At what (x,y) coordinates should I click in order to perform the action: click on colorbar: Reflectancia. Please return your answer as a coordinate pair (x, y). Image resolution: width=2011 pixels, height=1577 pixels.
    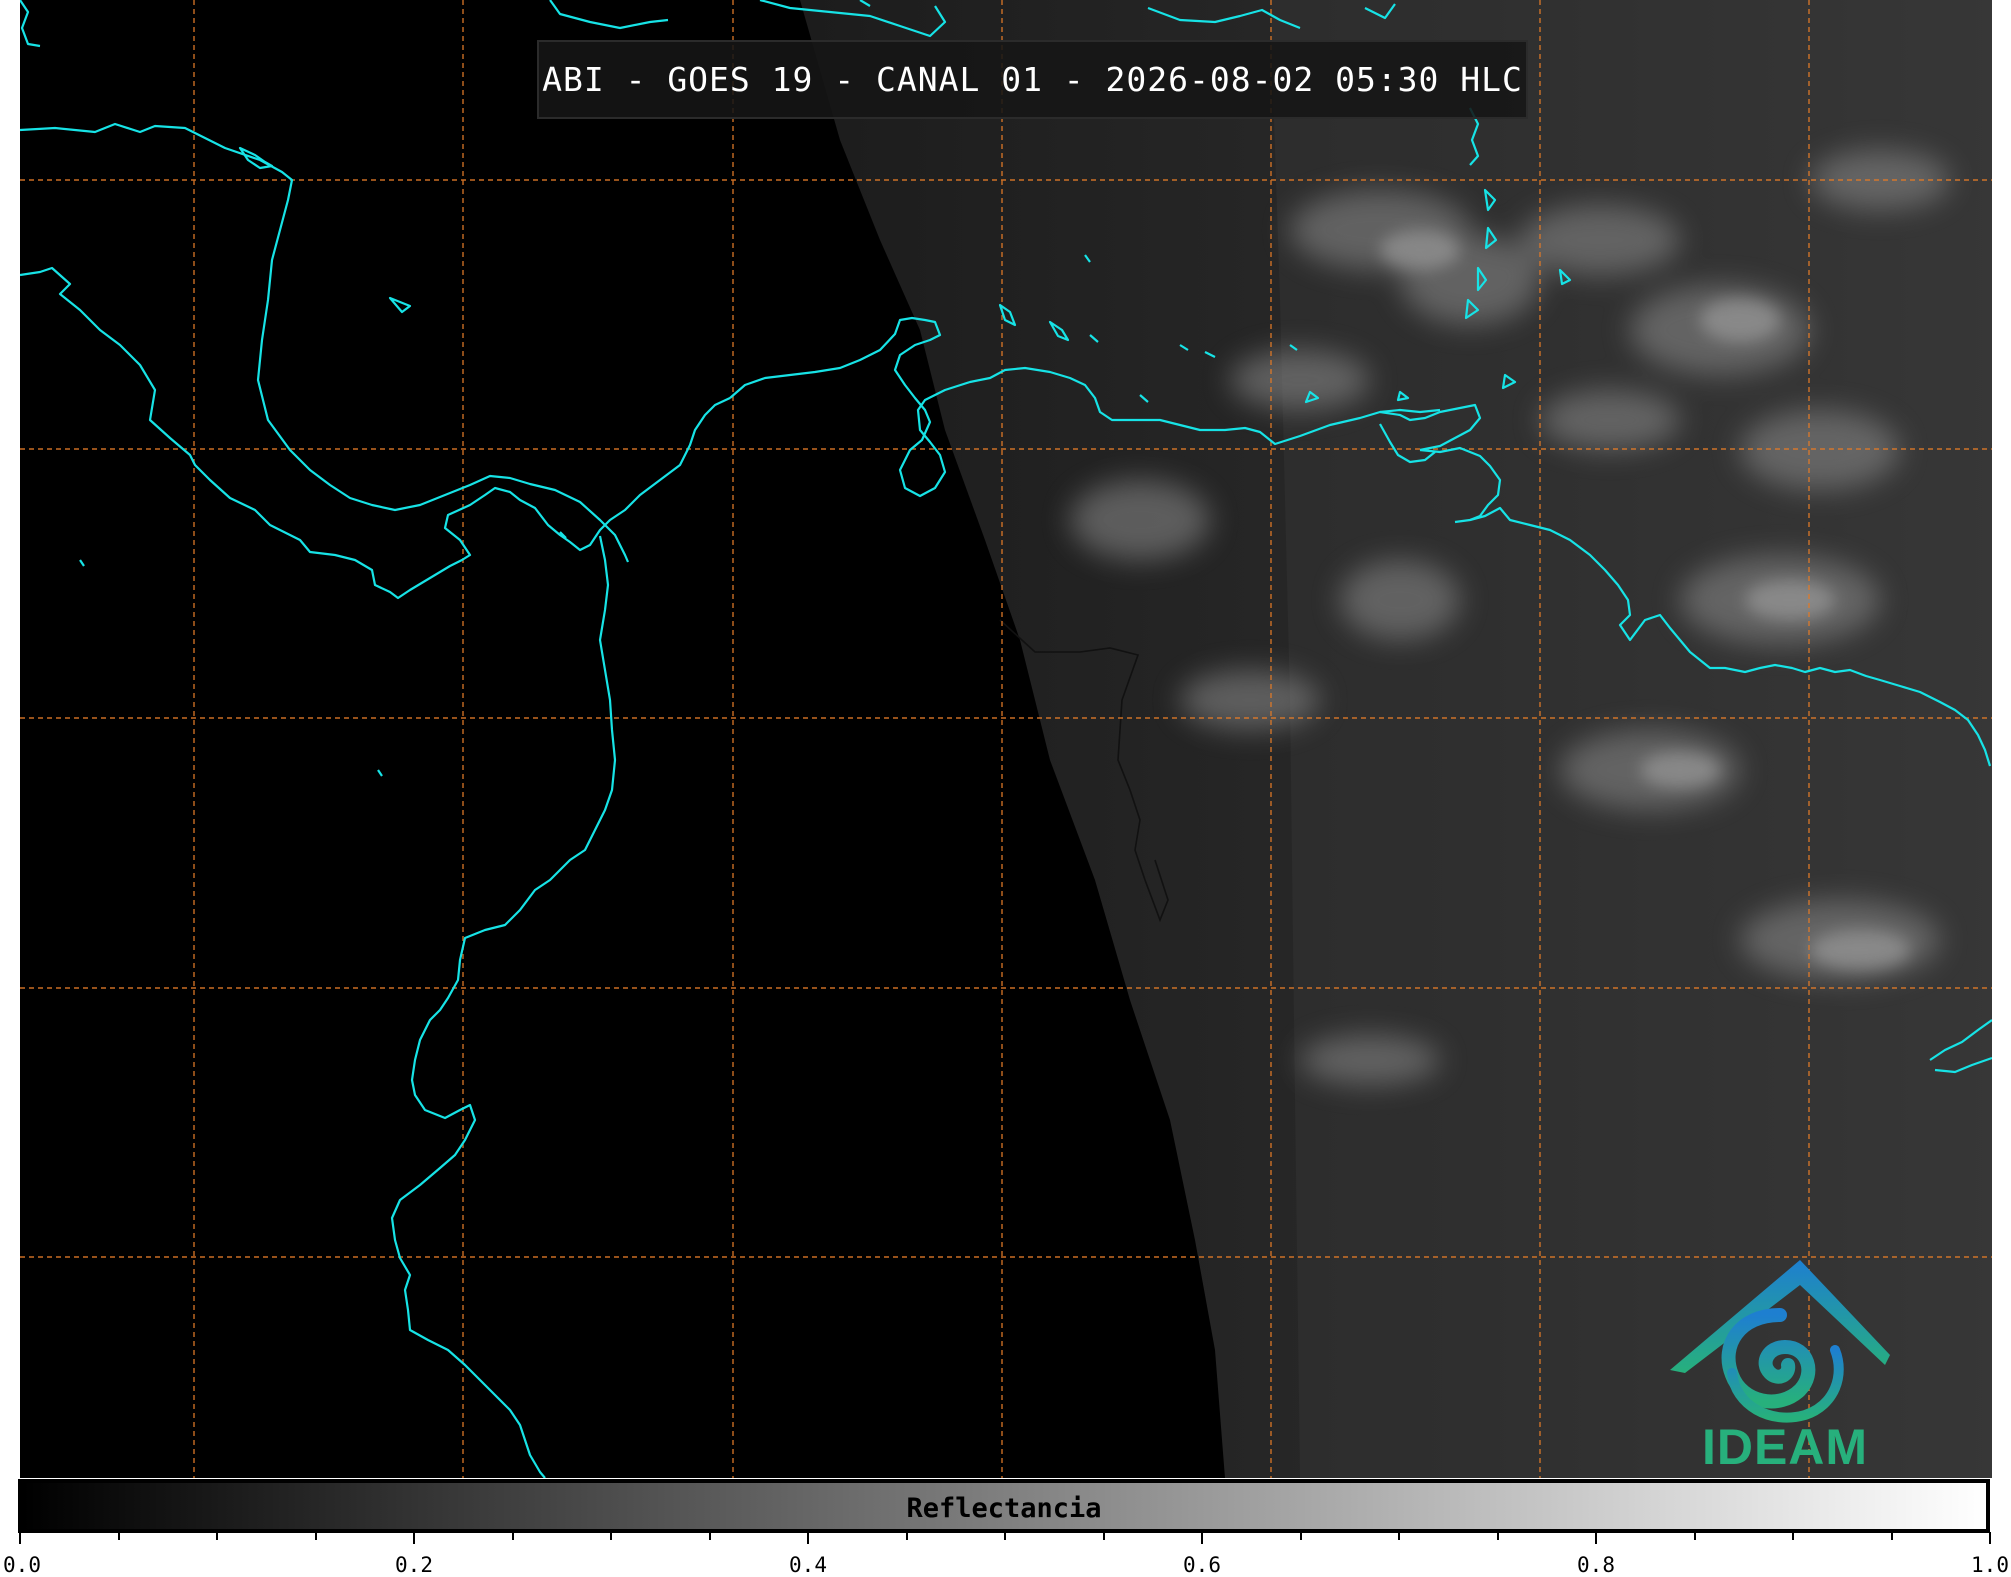
    Looking at the image, I should click on (1004, 1506).